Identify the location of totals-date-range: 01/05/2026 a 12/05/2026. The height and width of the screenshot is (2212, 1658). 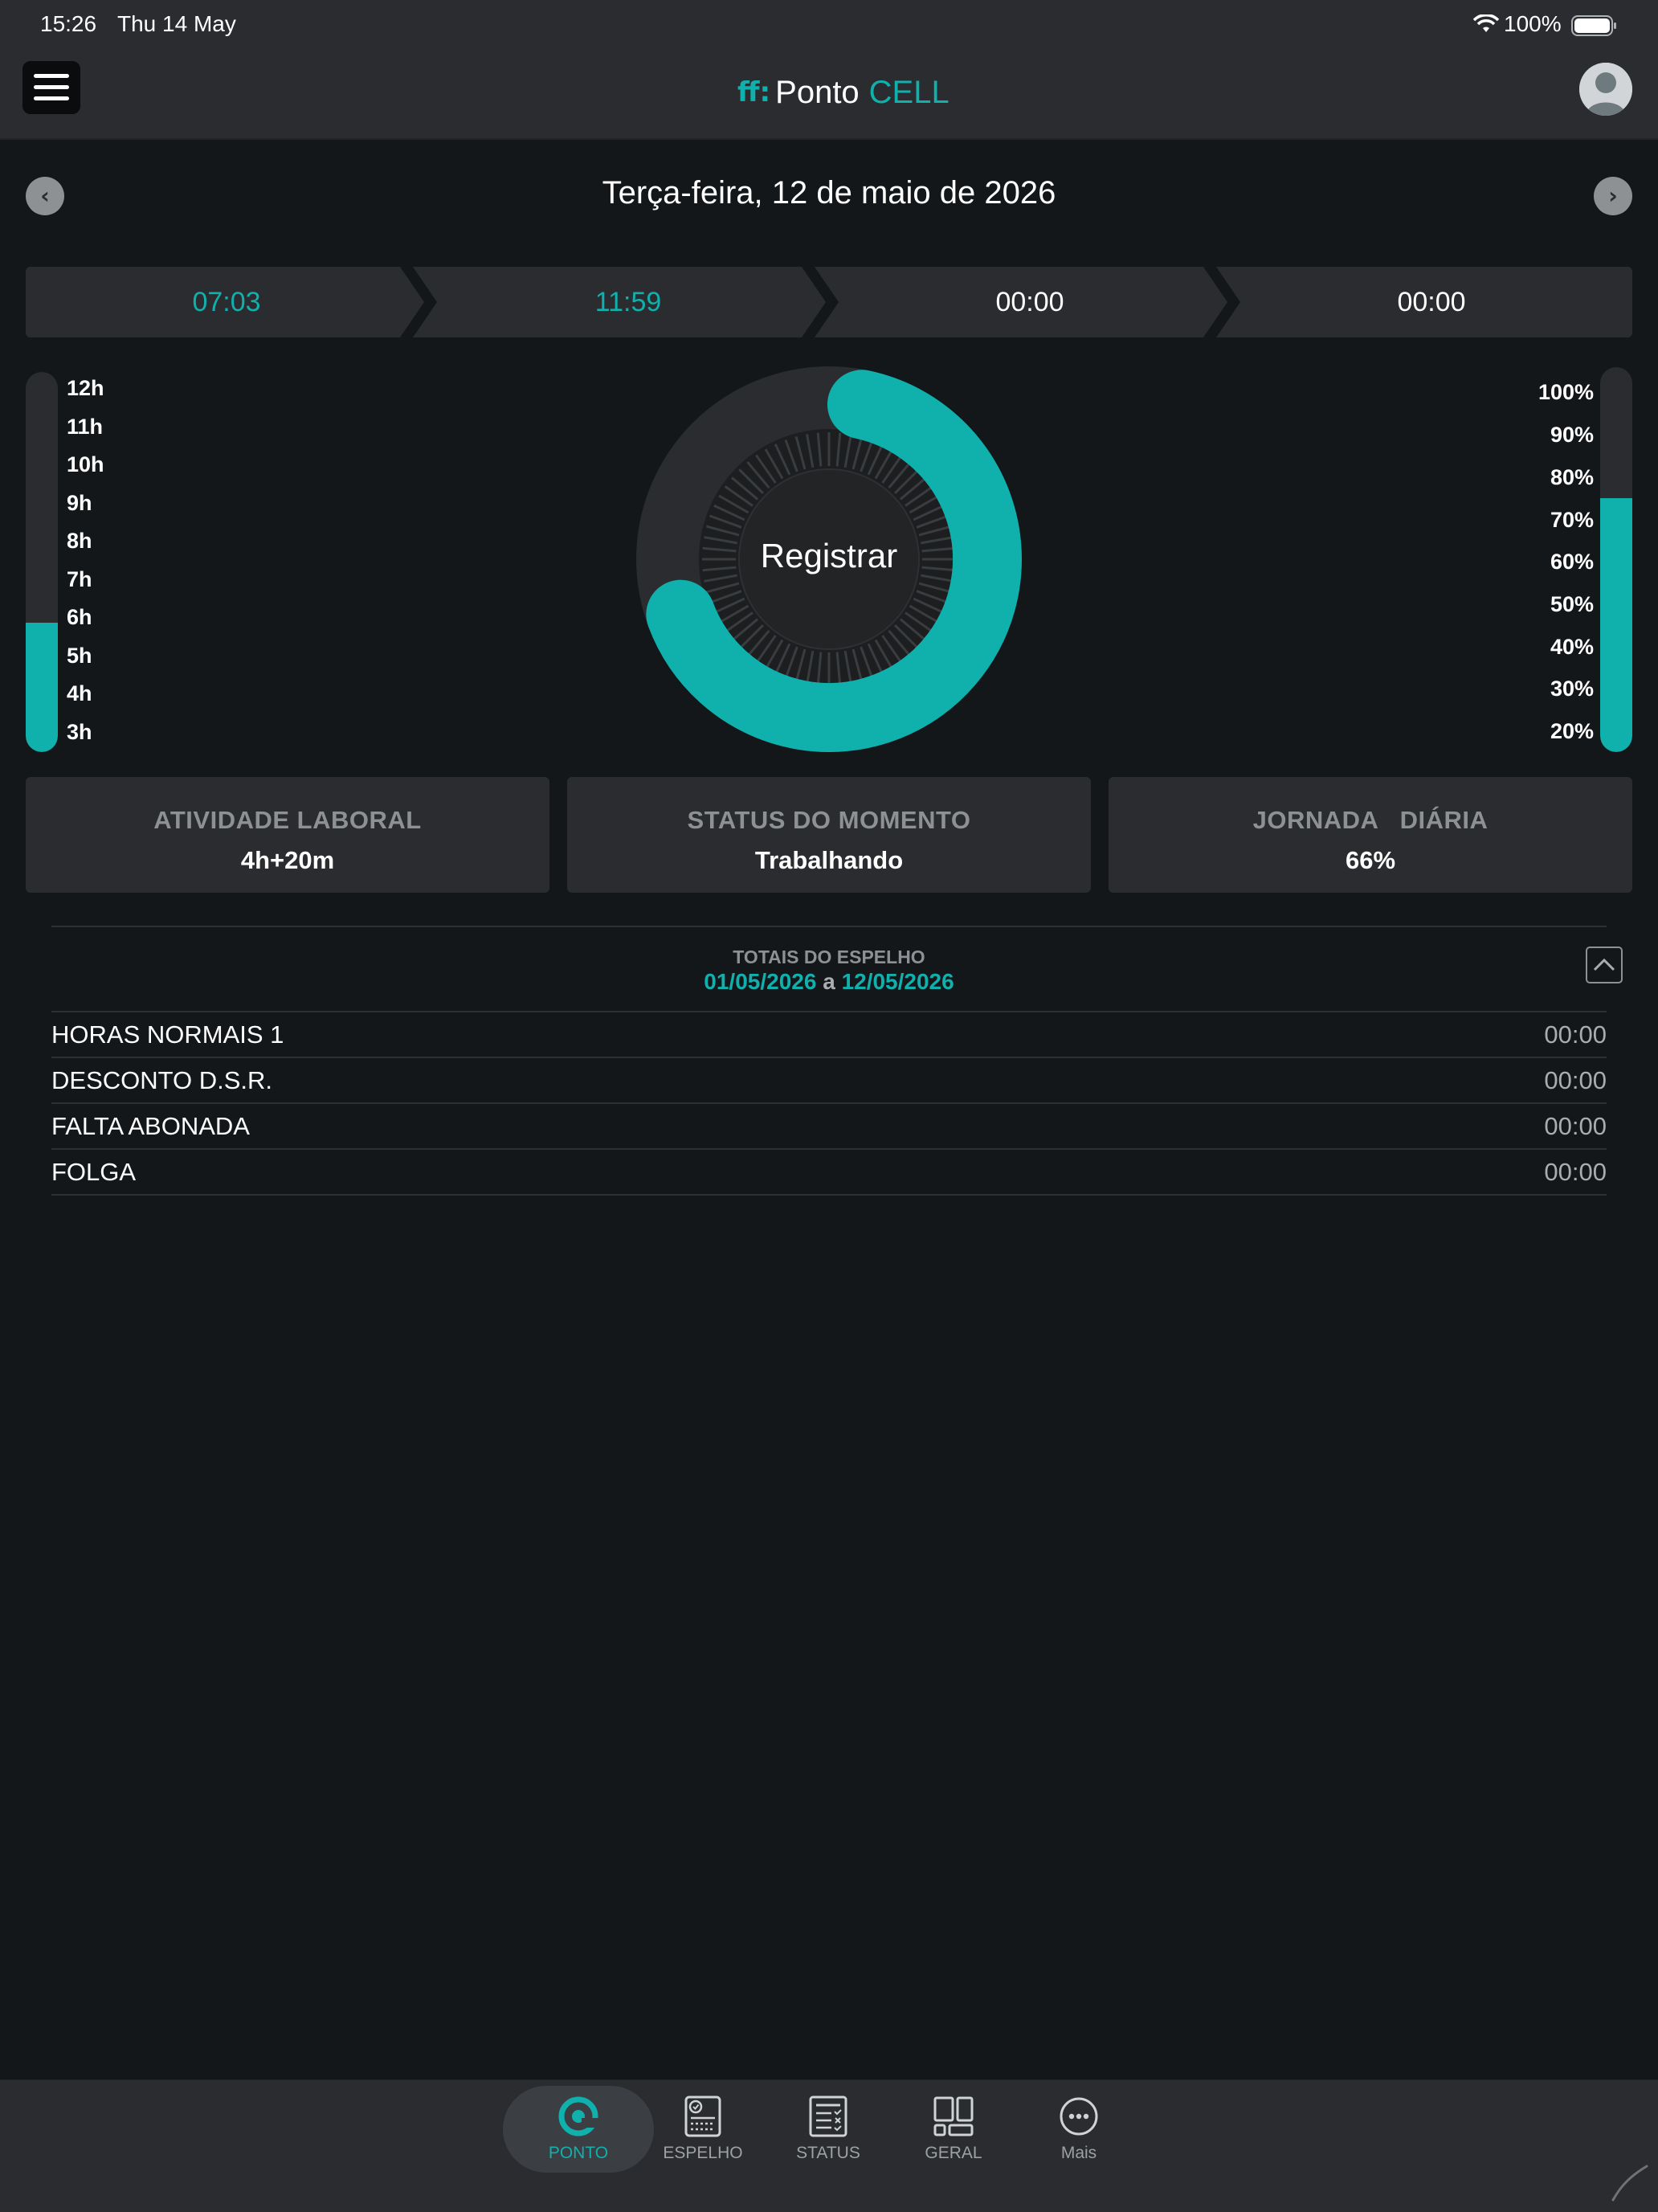
(829, 982).